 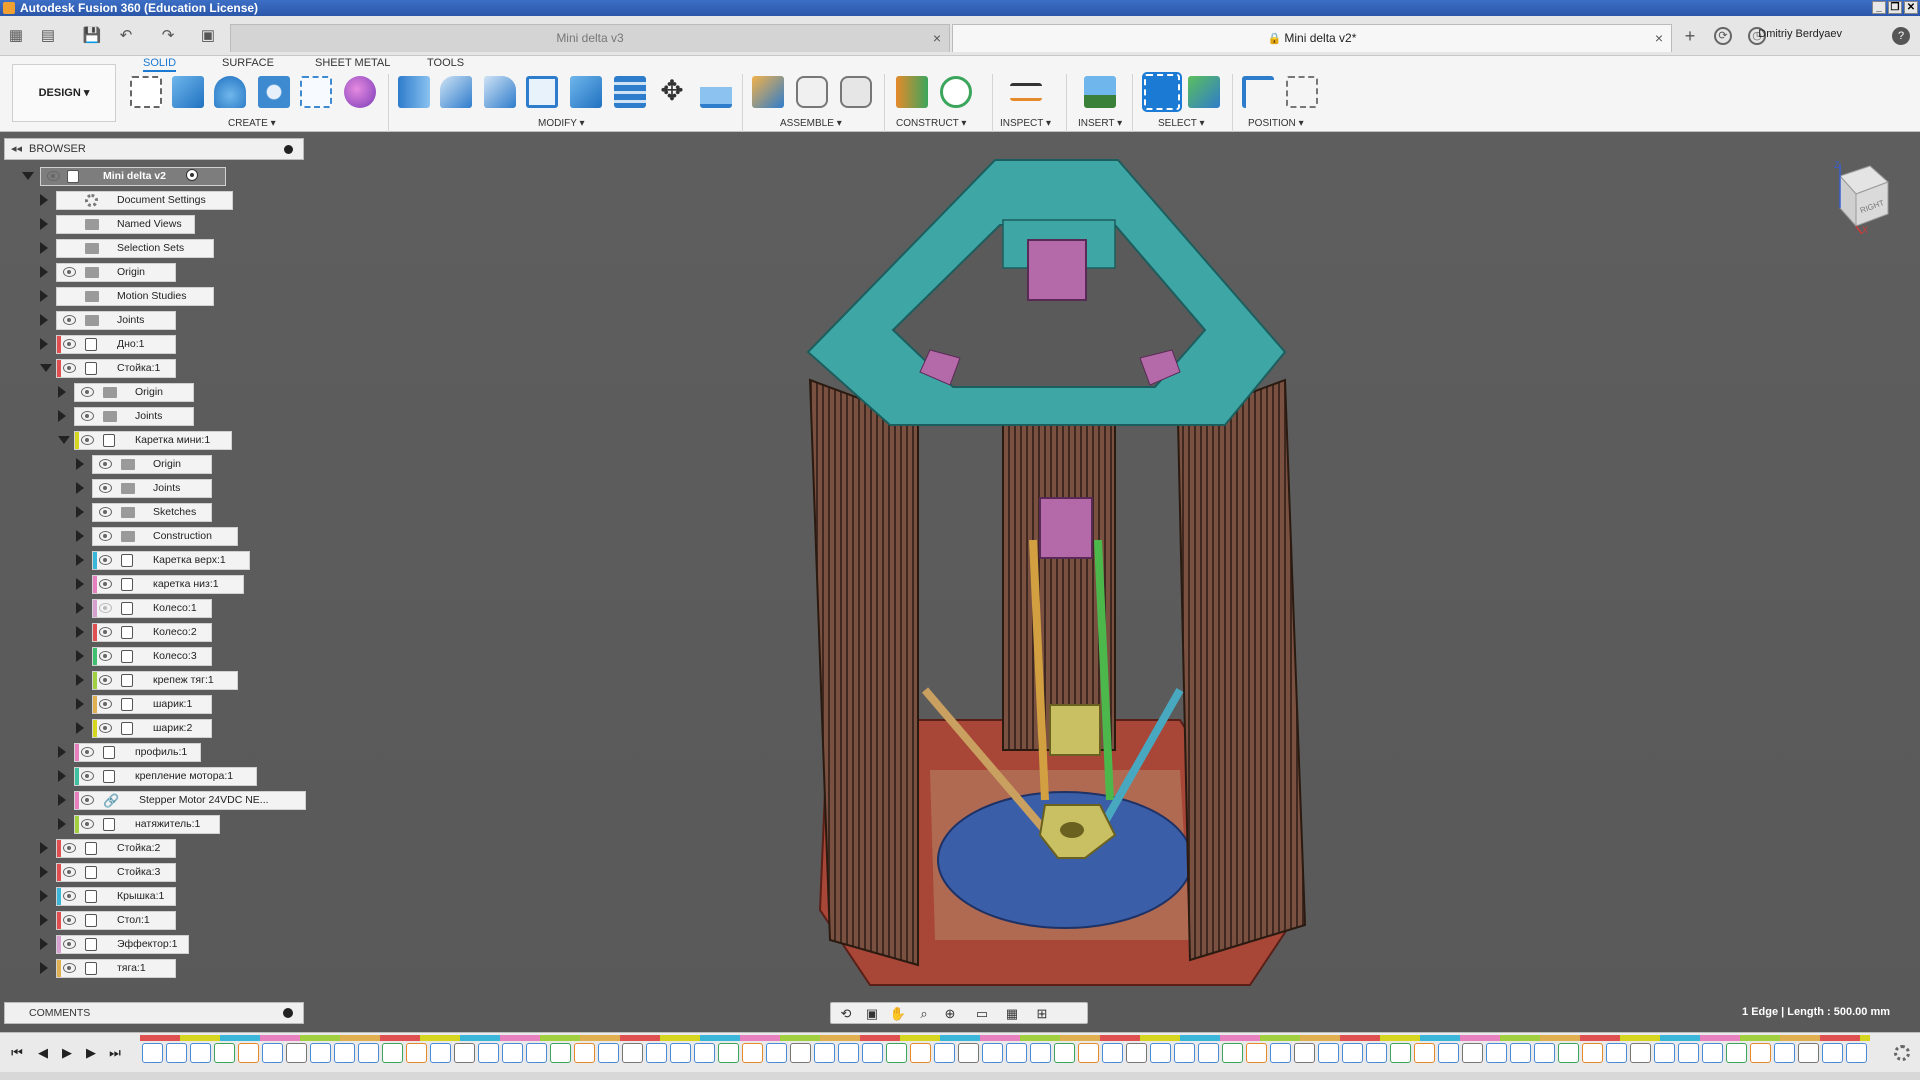 What do you see at coordinates (1100, 92) in the screenshot?
I see `insert-image-icon` at bounding box center [1100, 92].